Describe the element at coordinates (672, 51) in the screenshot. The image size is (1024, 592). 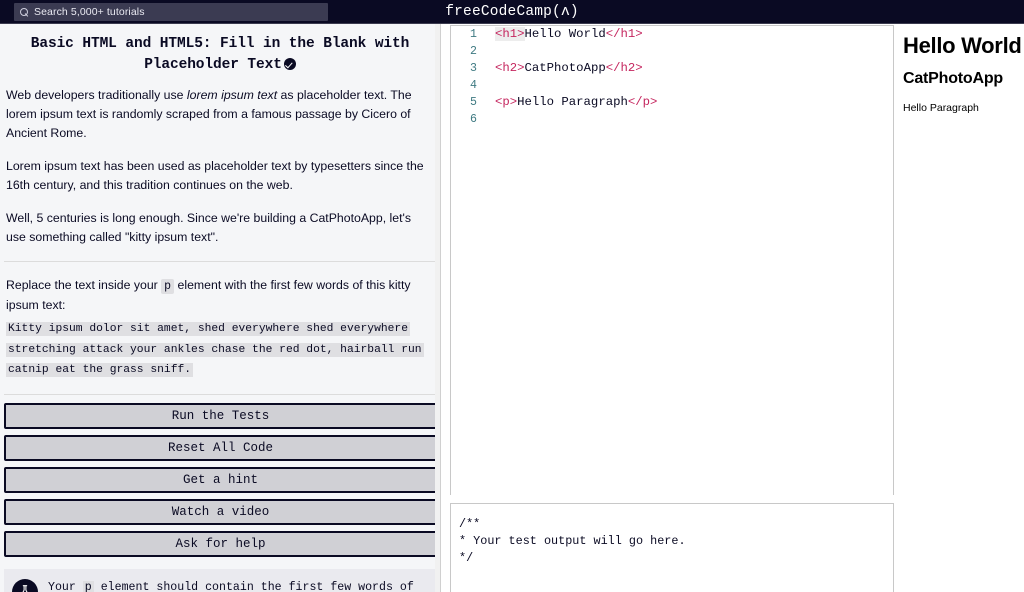
I see `code-line: 2` at that location.